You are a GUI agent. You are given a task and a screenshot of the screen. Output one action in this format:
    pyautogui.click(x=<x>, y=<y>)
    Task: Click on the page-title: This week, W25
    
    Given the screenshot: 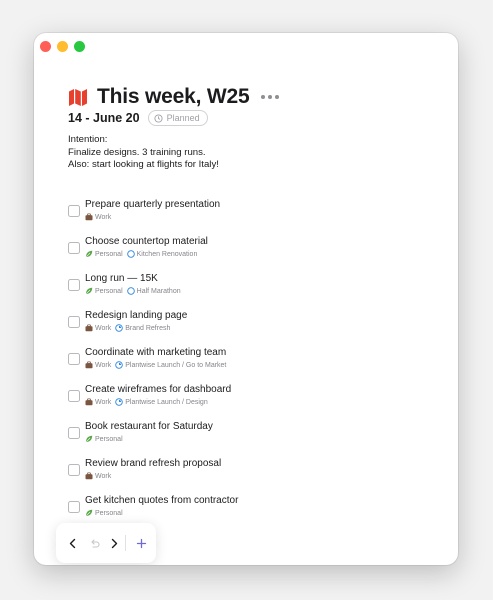 What is the action you would take?
    pyautogui.click(x=173, y=96)
    